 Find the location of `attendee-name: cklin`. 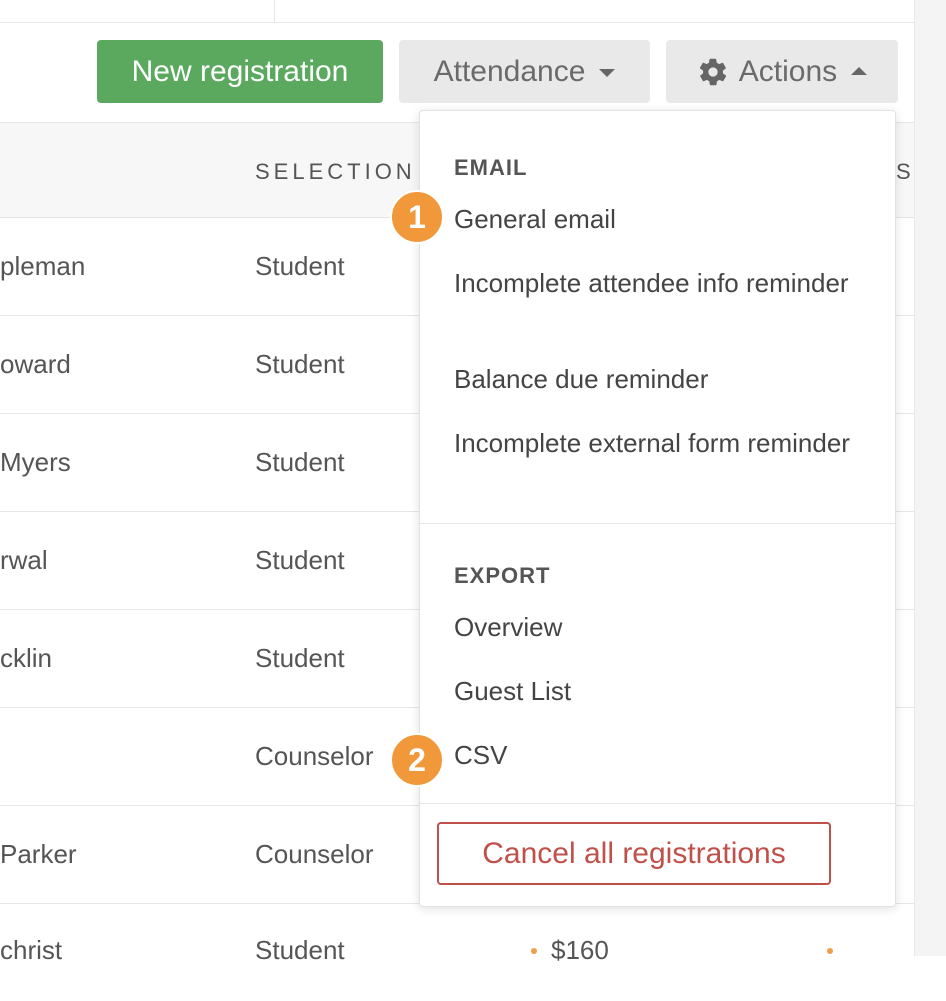

attendee-name: cklin is located at coordinates (26, 658).